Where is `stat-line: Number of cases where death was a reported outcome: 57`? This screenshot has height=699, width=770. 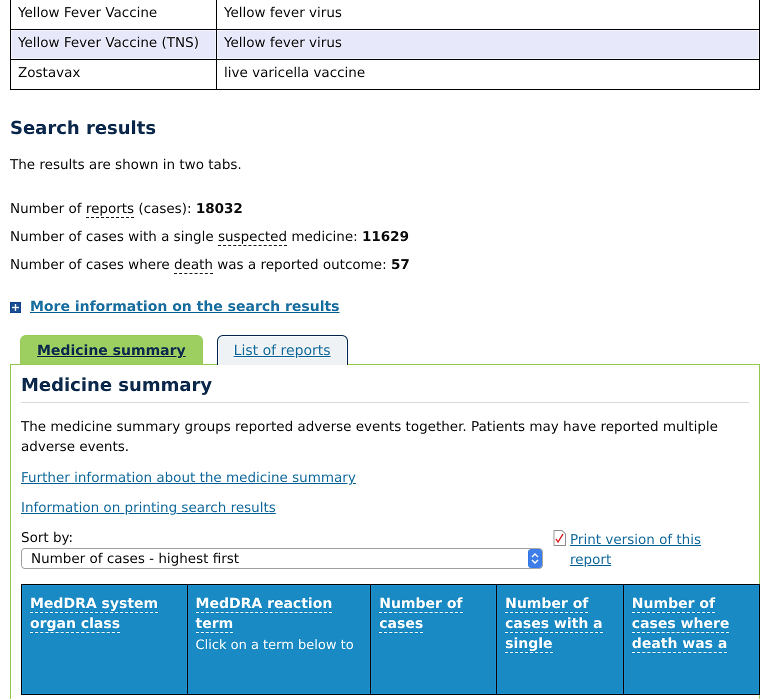
stat-line: Number of cases where death was a reported outcome: 57 is located at coordinates (210, 266).